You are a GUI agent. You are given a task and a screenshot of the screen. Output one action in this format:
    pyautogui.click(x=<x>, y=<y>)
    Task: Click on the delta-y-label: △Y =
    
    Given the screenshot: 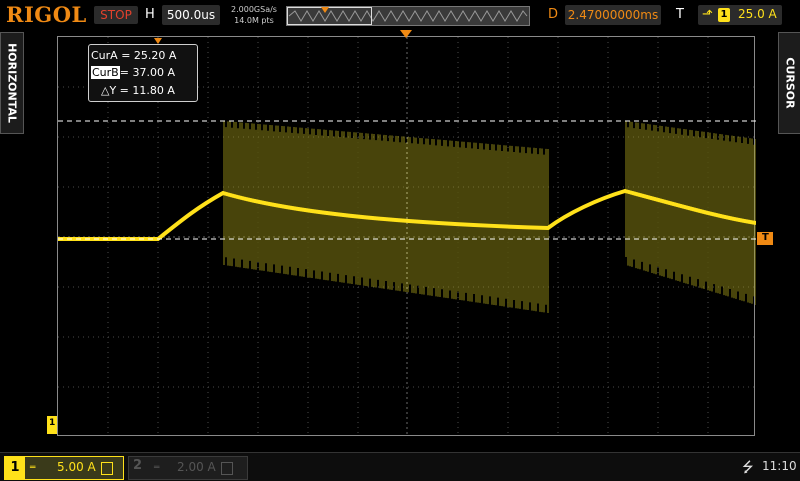 What is the action you would take?
    pyautogui.click(x=115, y=90)
    